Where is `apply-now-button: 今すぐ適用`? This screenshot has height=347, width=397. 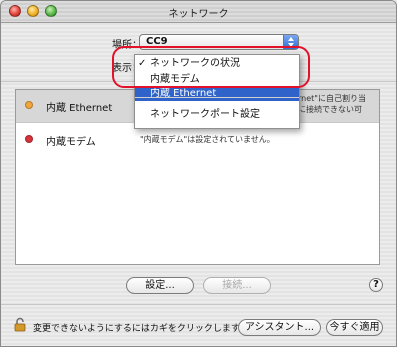 apply-now-button: 今すぐ適用 is located at coordinates (354, 327).